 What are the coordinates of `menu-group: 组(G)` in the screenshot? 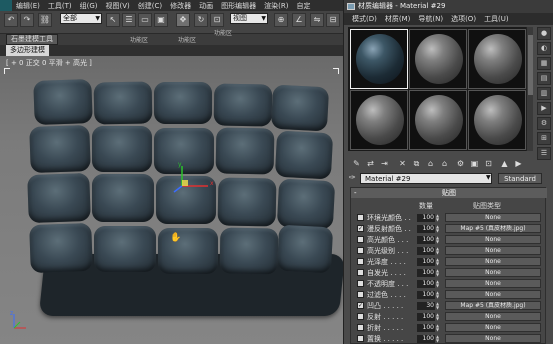 It's located at (89, 6).